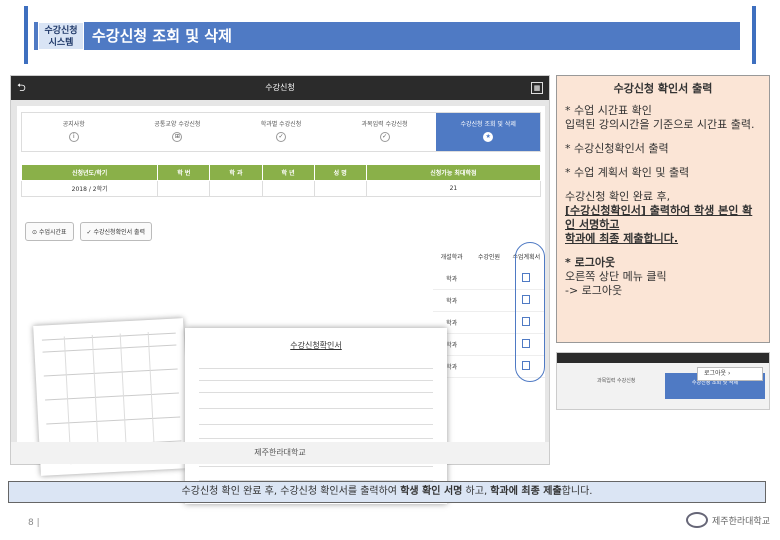 The width and height of the screenshot is (780, 540). What do you see at coordinates (715, 373) in the screenshot?
I see `logout-label: 로그아웃` at bounding box center [715, 373].